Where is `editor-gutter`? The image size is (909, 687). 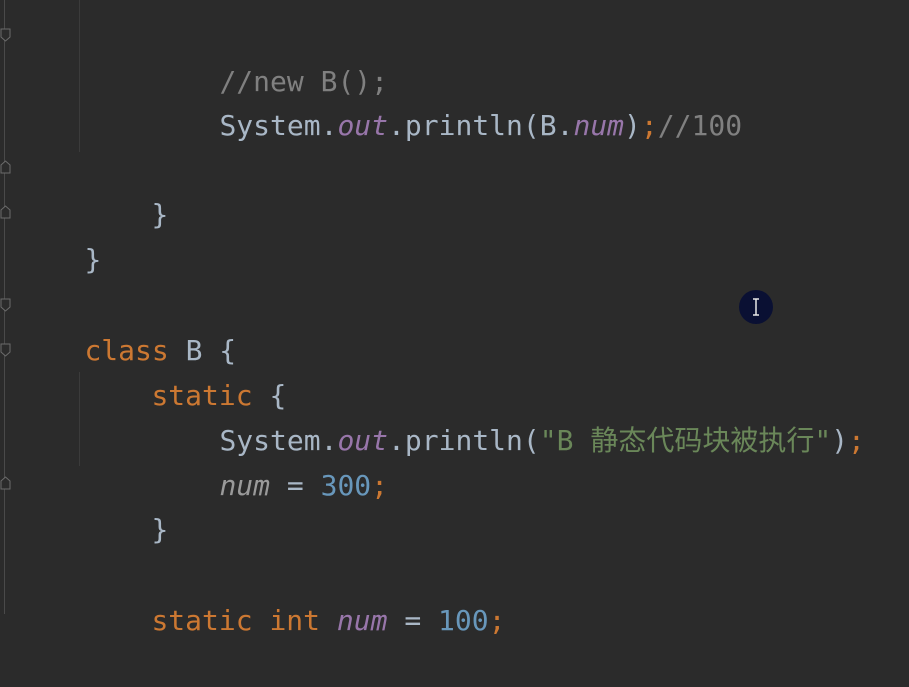
editor-gutter is located at coordinates (7, 307).